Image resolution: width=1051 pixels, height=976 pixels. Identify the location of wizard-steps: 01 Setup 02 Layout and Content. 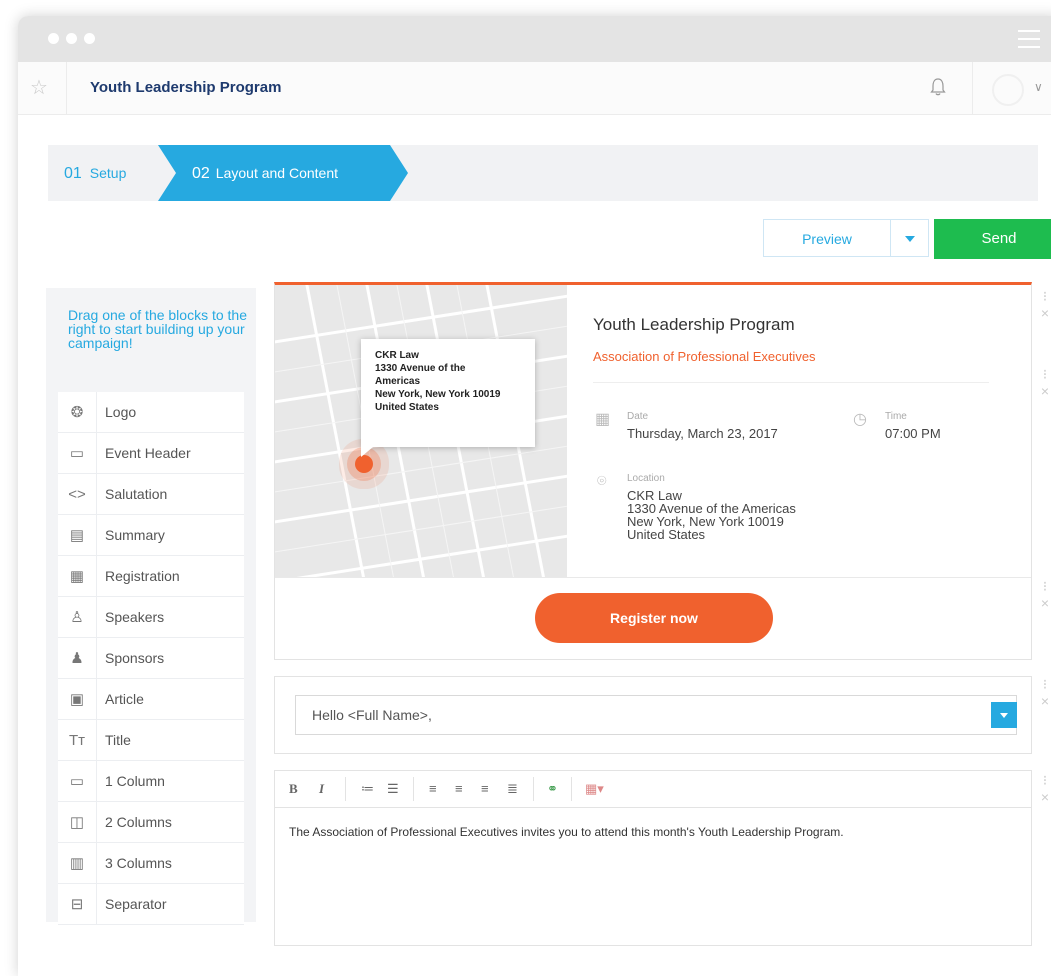
(543, 173).